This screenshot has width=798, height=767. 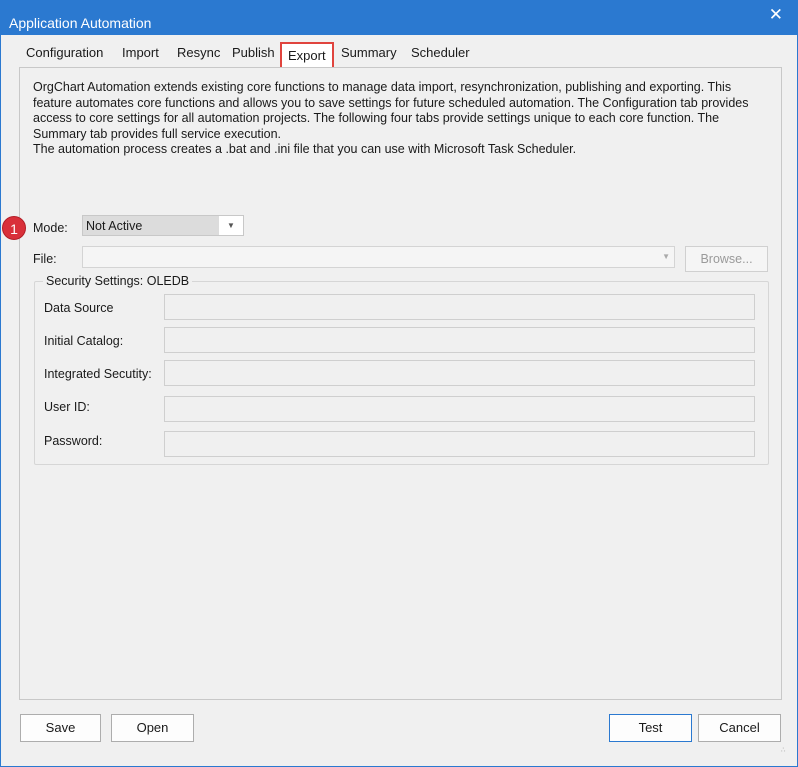 I want to click on initial-catalog-label: Initial Catalog:, so click(x=84, y=341).